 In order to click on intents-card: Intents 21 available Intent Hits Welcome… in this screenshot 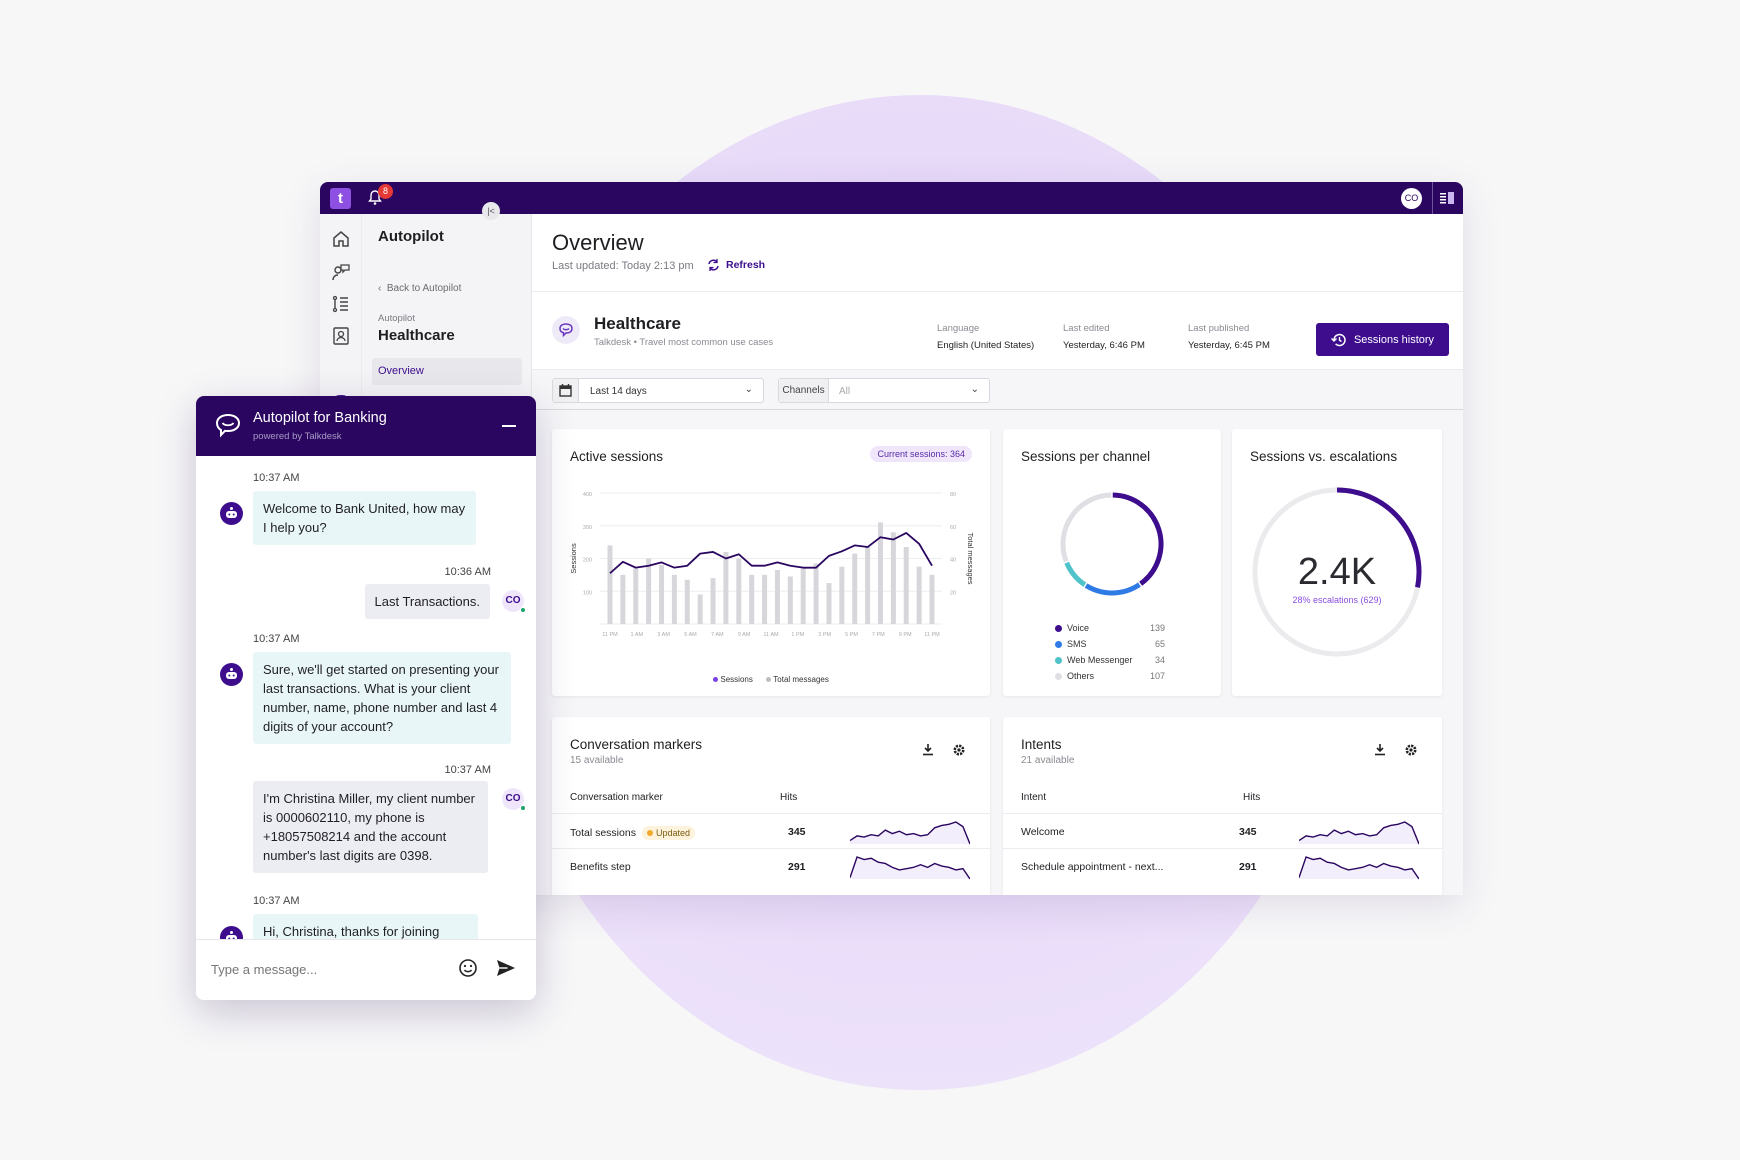, I will do `click(1222, 806)`.